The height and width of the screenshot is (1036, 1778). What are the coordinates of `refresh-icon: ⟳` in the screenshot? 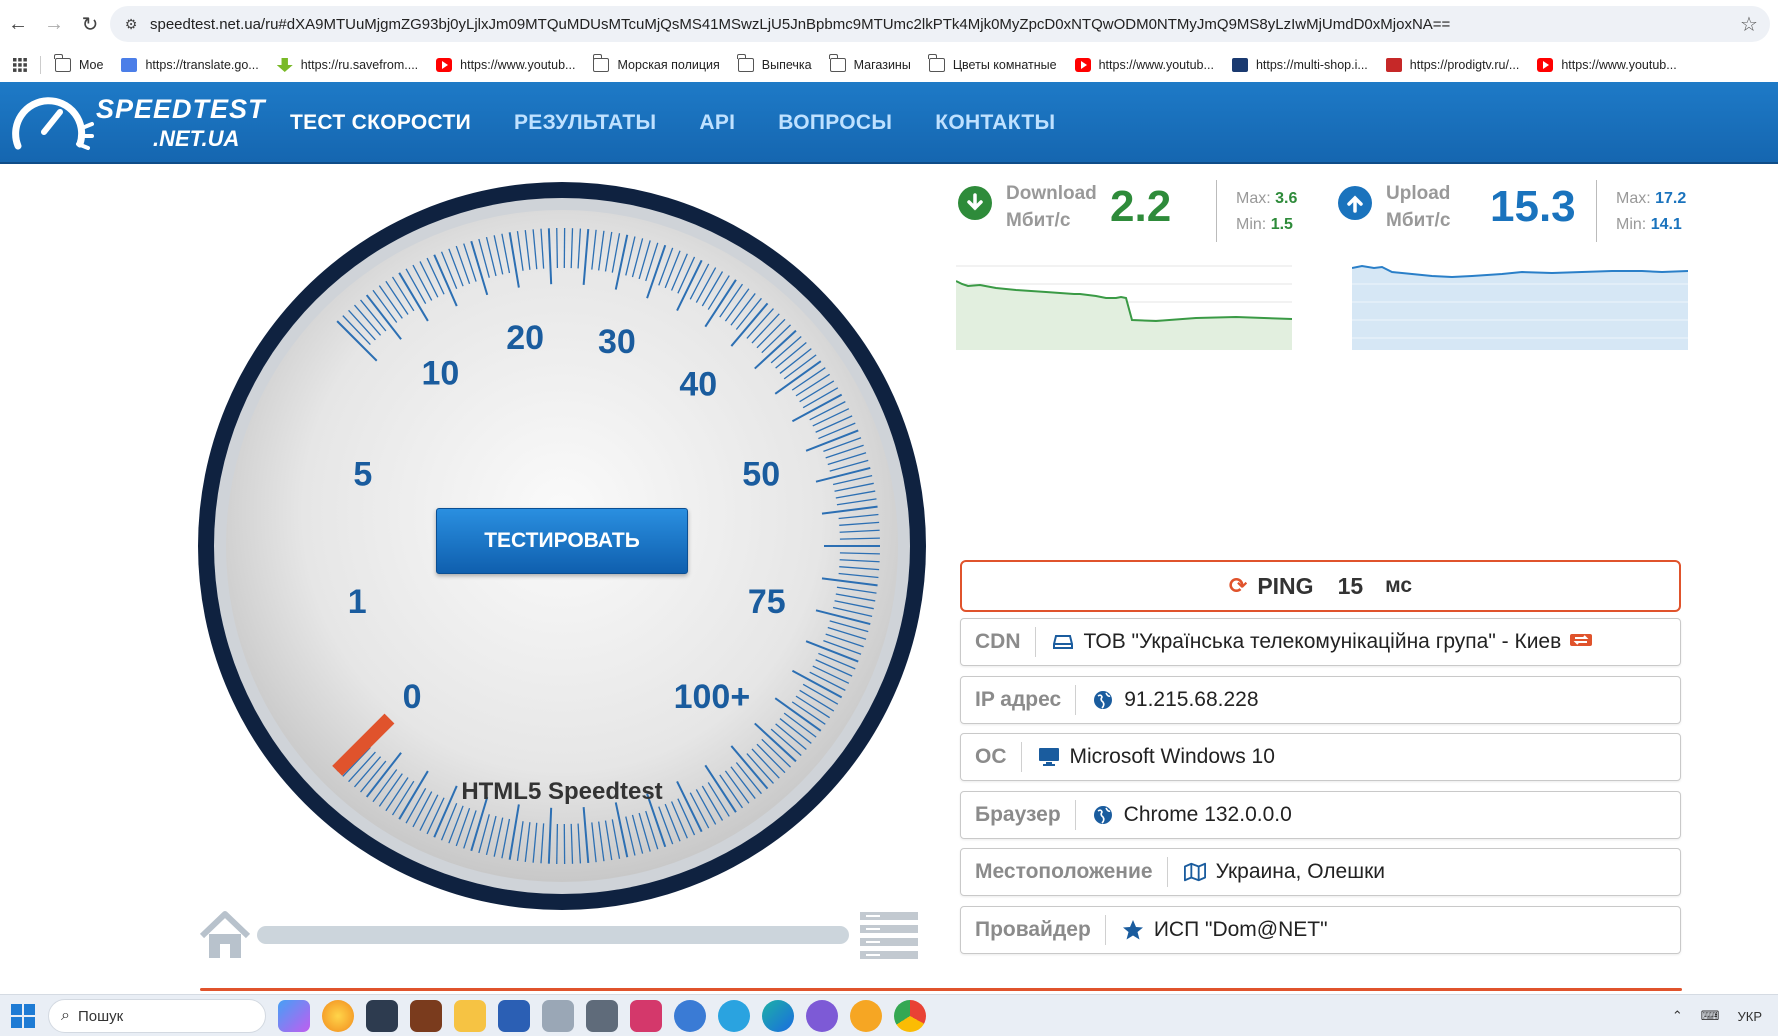 It's located at (1238, 586).